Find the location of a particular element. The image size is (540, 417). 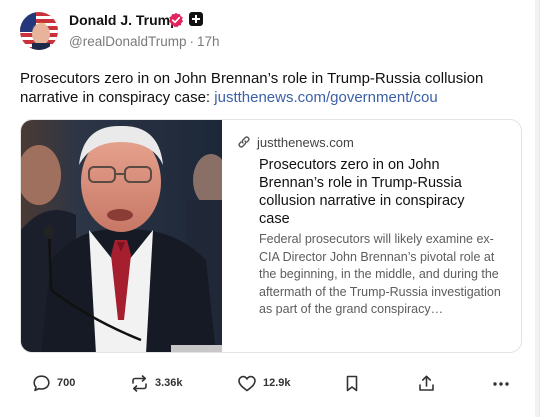

post-link: justthenews.com/government/cou is located at coordinates (325, 97).